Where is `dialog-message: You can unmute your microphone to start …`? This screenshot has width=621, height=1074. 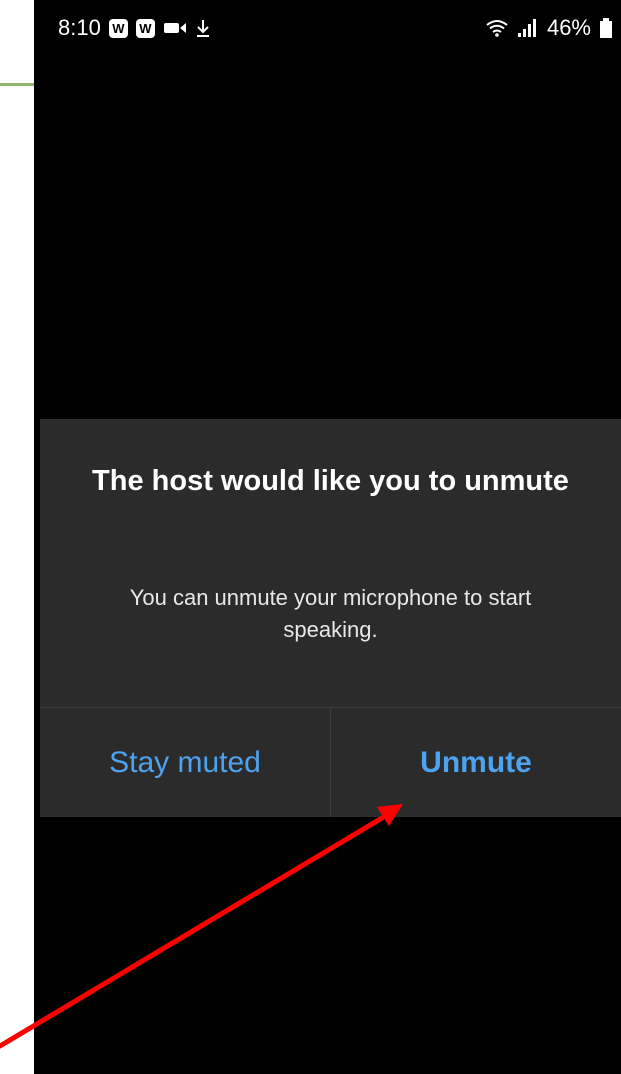 dialog-message: You can unmute your microphone to start … is located at coordinates (330, 613).